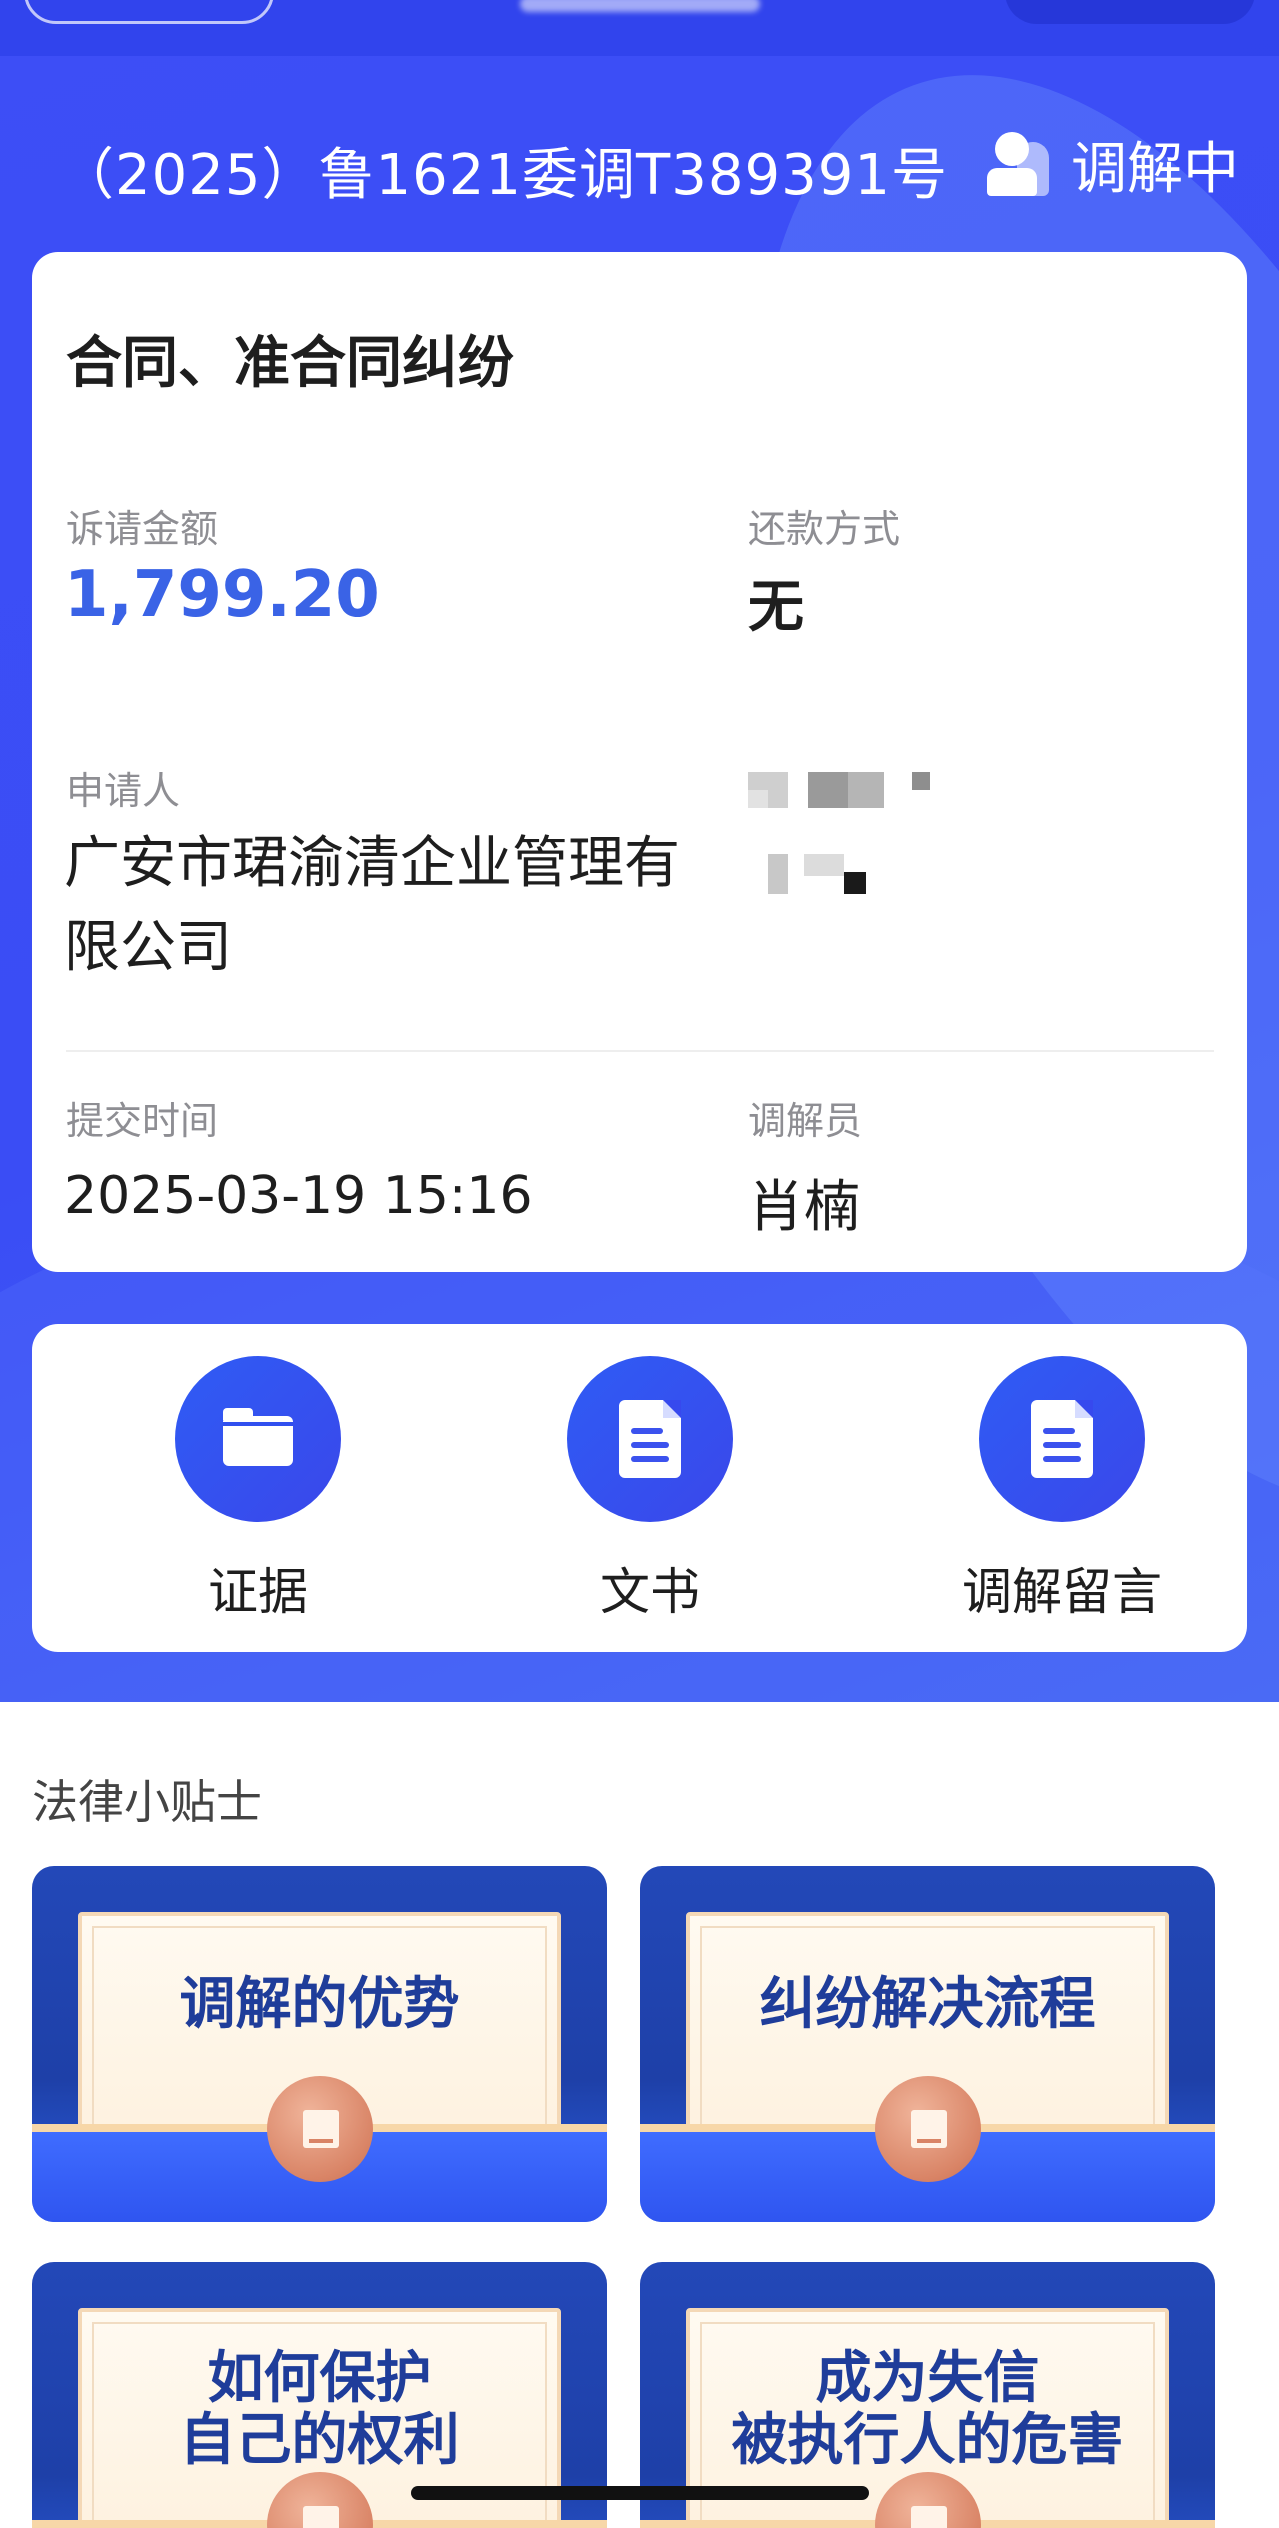 This screenshot has height=2528, width=1279. I want to click on back-capsule, so click(149, 12).